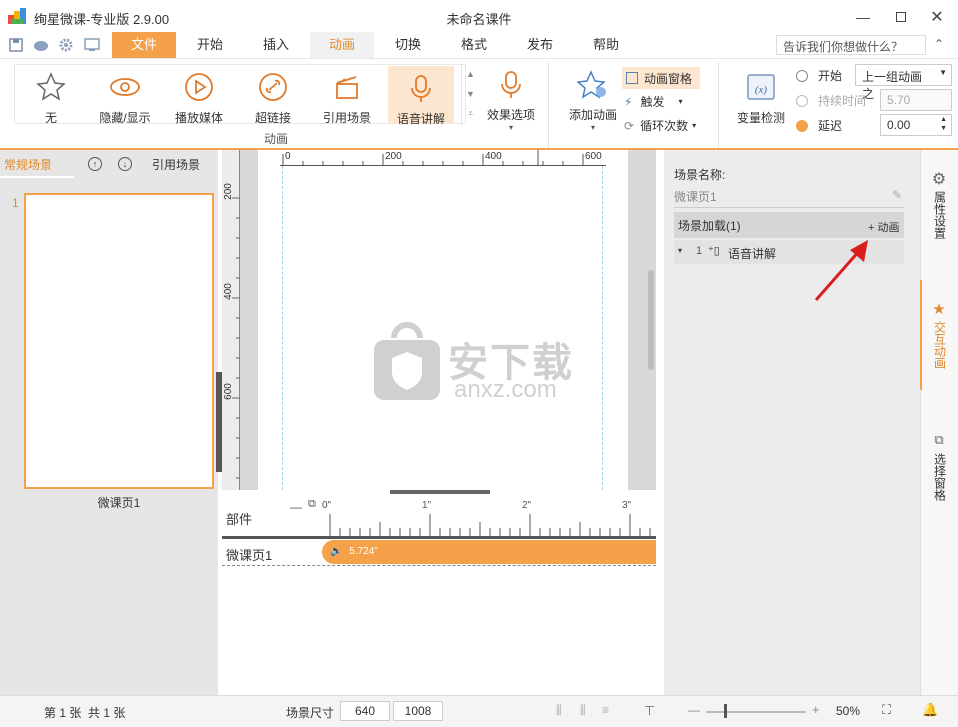 The width and height of the screenshot is (958, 727). Describe the element at coordinates (176, 164) in the screenshot. I see `tab-ref-scene: 引用场景` at that location.